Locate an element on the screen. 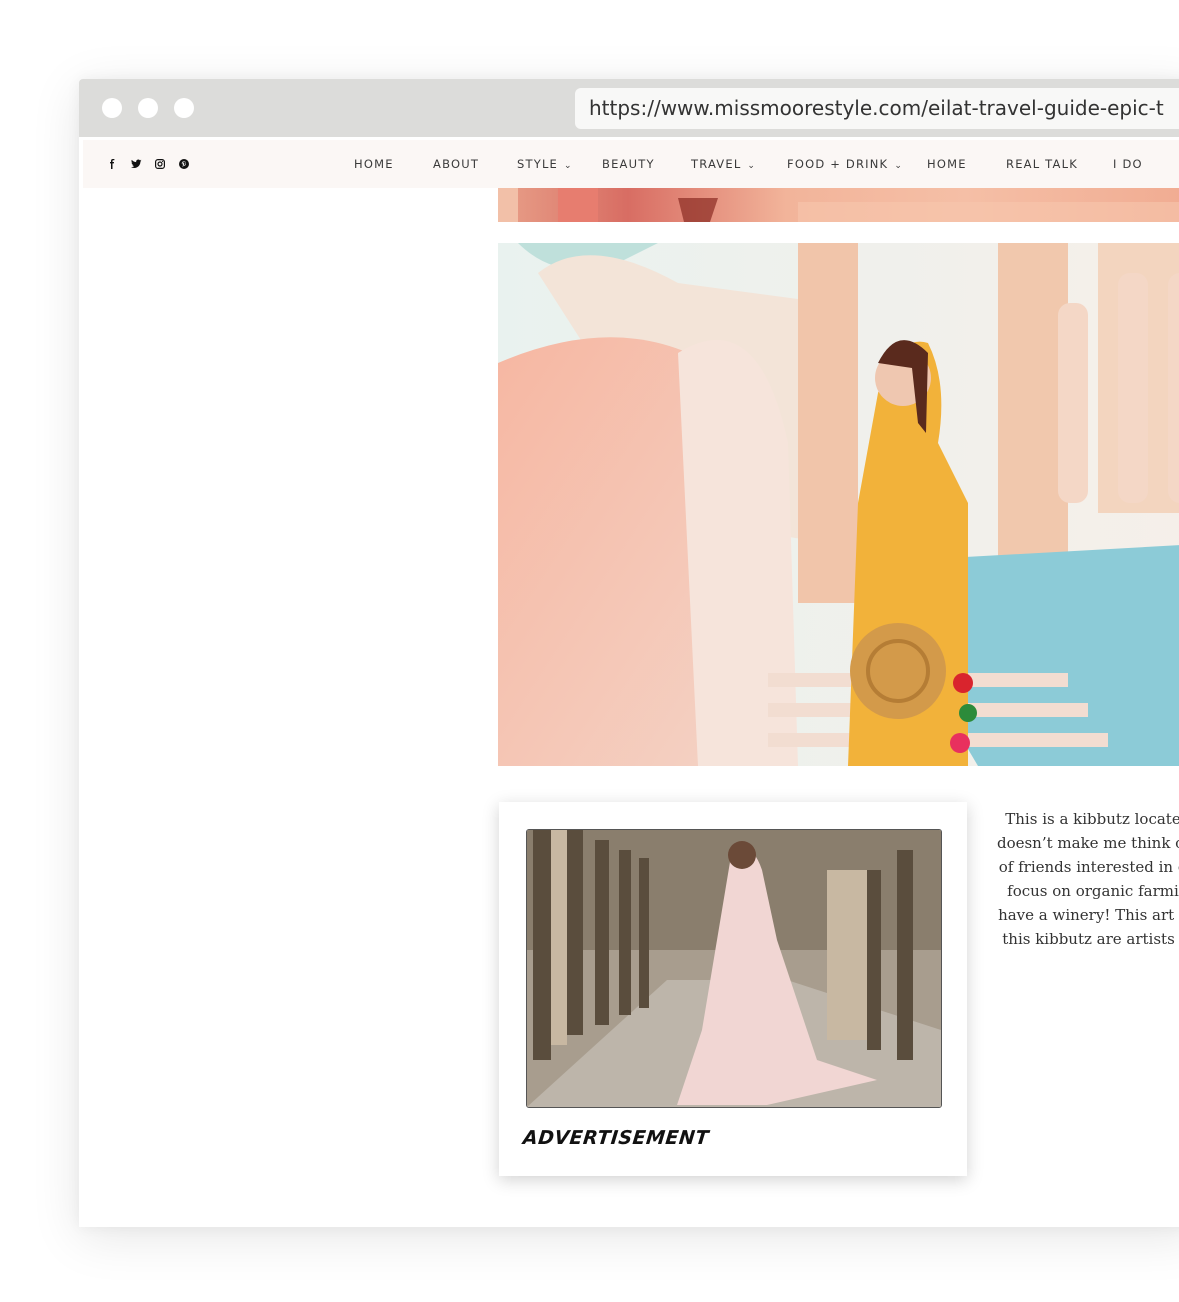 This screenshot has height=1302, width=1179. nav-item-food-drink: FOOD + DRINK ⌄ is located at coordinates (845, 164).